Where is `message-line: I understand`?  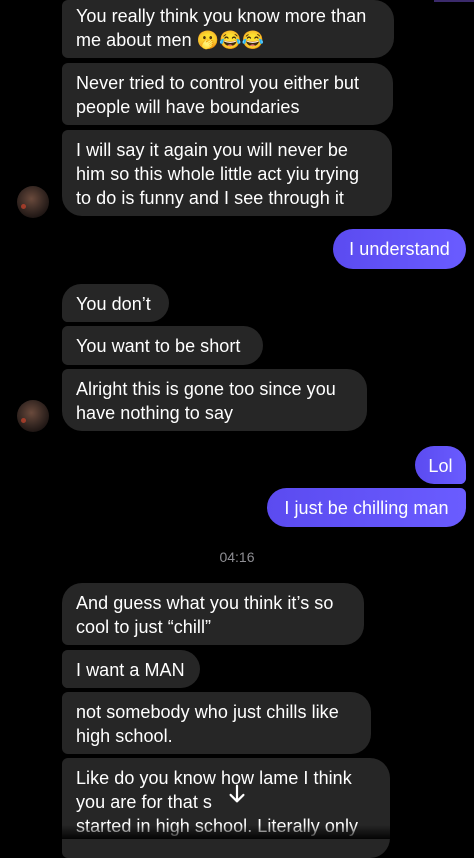 message-line: I understand is located at coordinates (399, 249).